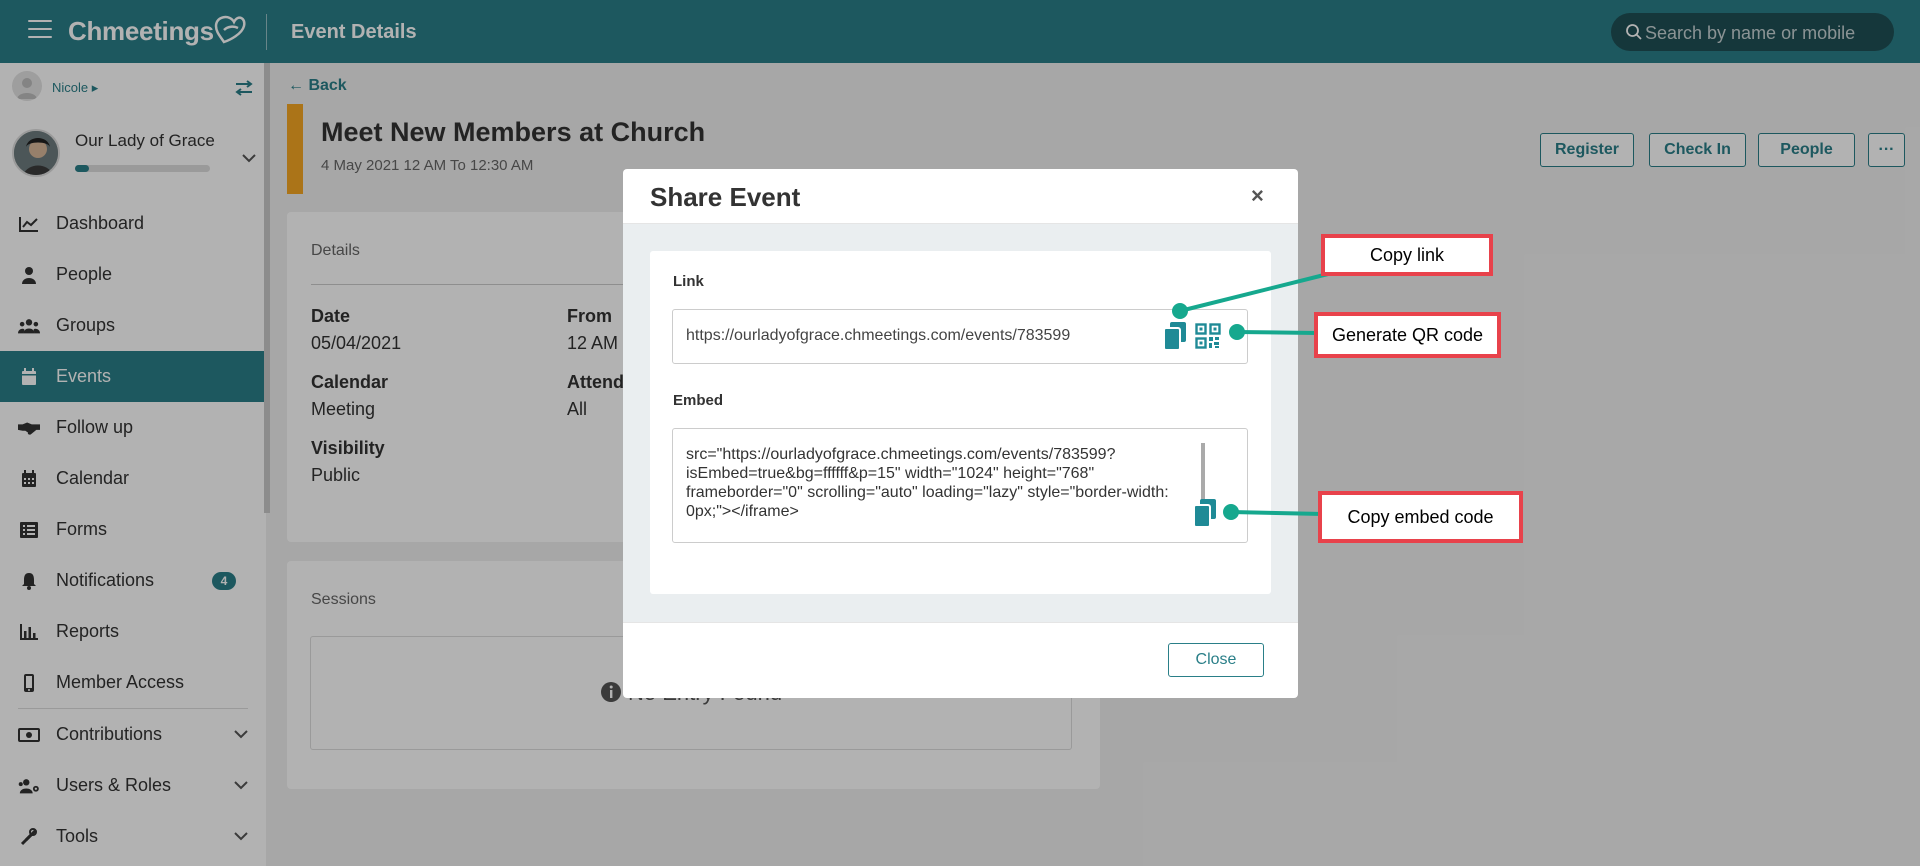 The image size is (1920, 866). Describe the element at coordinates (1277, 332) in the screenshot. I see `qr-connector` at that location.